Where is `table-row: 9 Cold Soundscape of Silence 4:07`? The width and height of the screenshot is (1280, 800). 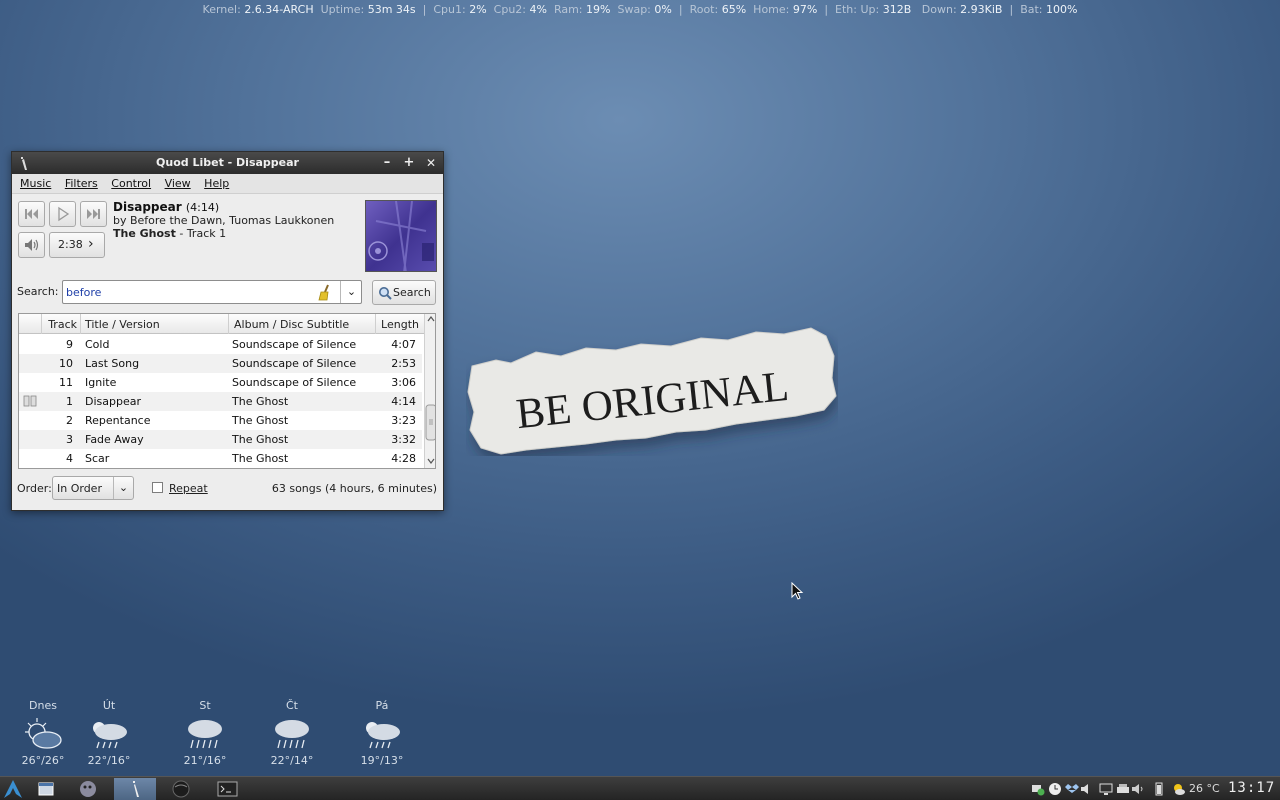
table-row: 9 Cold Soundscape of Silence 4:07 is located at coordinates (220, 344).